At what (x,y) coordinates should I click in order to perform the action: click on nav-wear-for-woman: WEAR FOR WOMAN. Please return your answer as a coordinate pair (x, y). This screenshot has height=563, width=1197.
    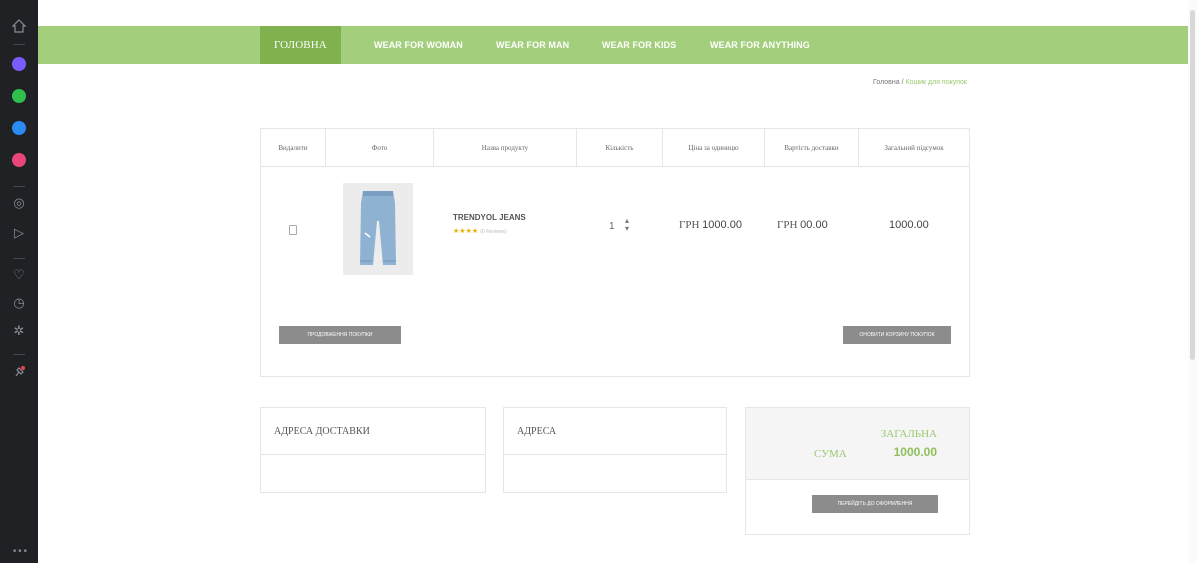
    Looking at the image, I should click on (418, 45).